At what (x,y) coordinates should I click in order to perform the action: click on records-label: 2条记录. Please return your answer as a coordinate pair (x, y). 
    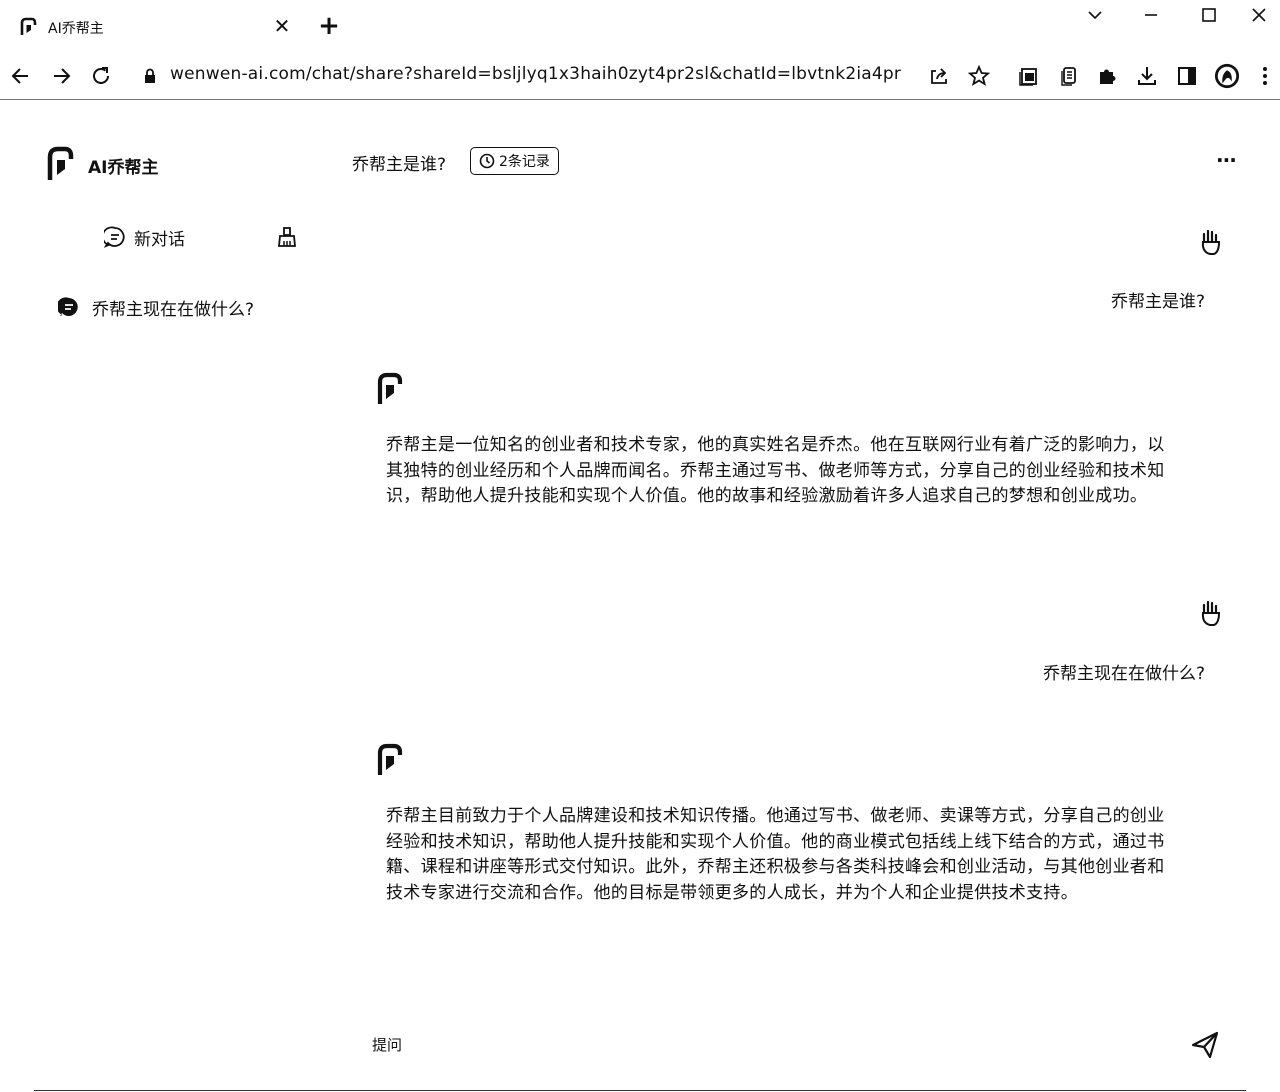
    Looking at the image, I should click on (524, 162).